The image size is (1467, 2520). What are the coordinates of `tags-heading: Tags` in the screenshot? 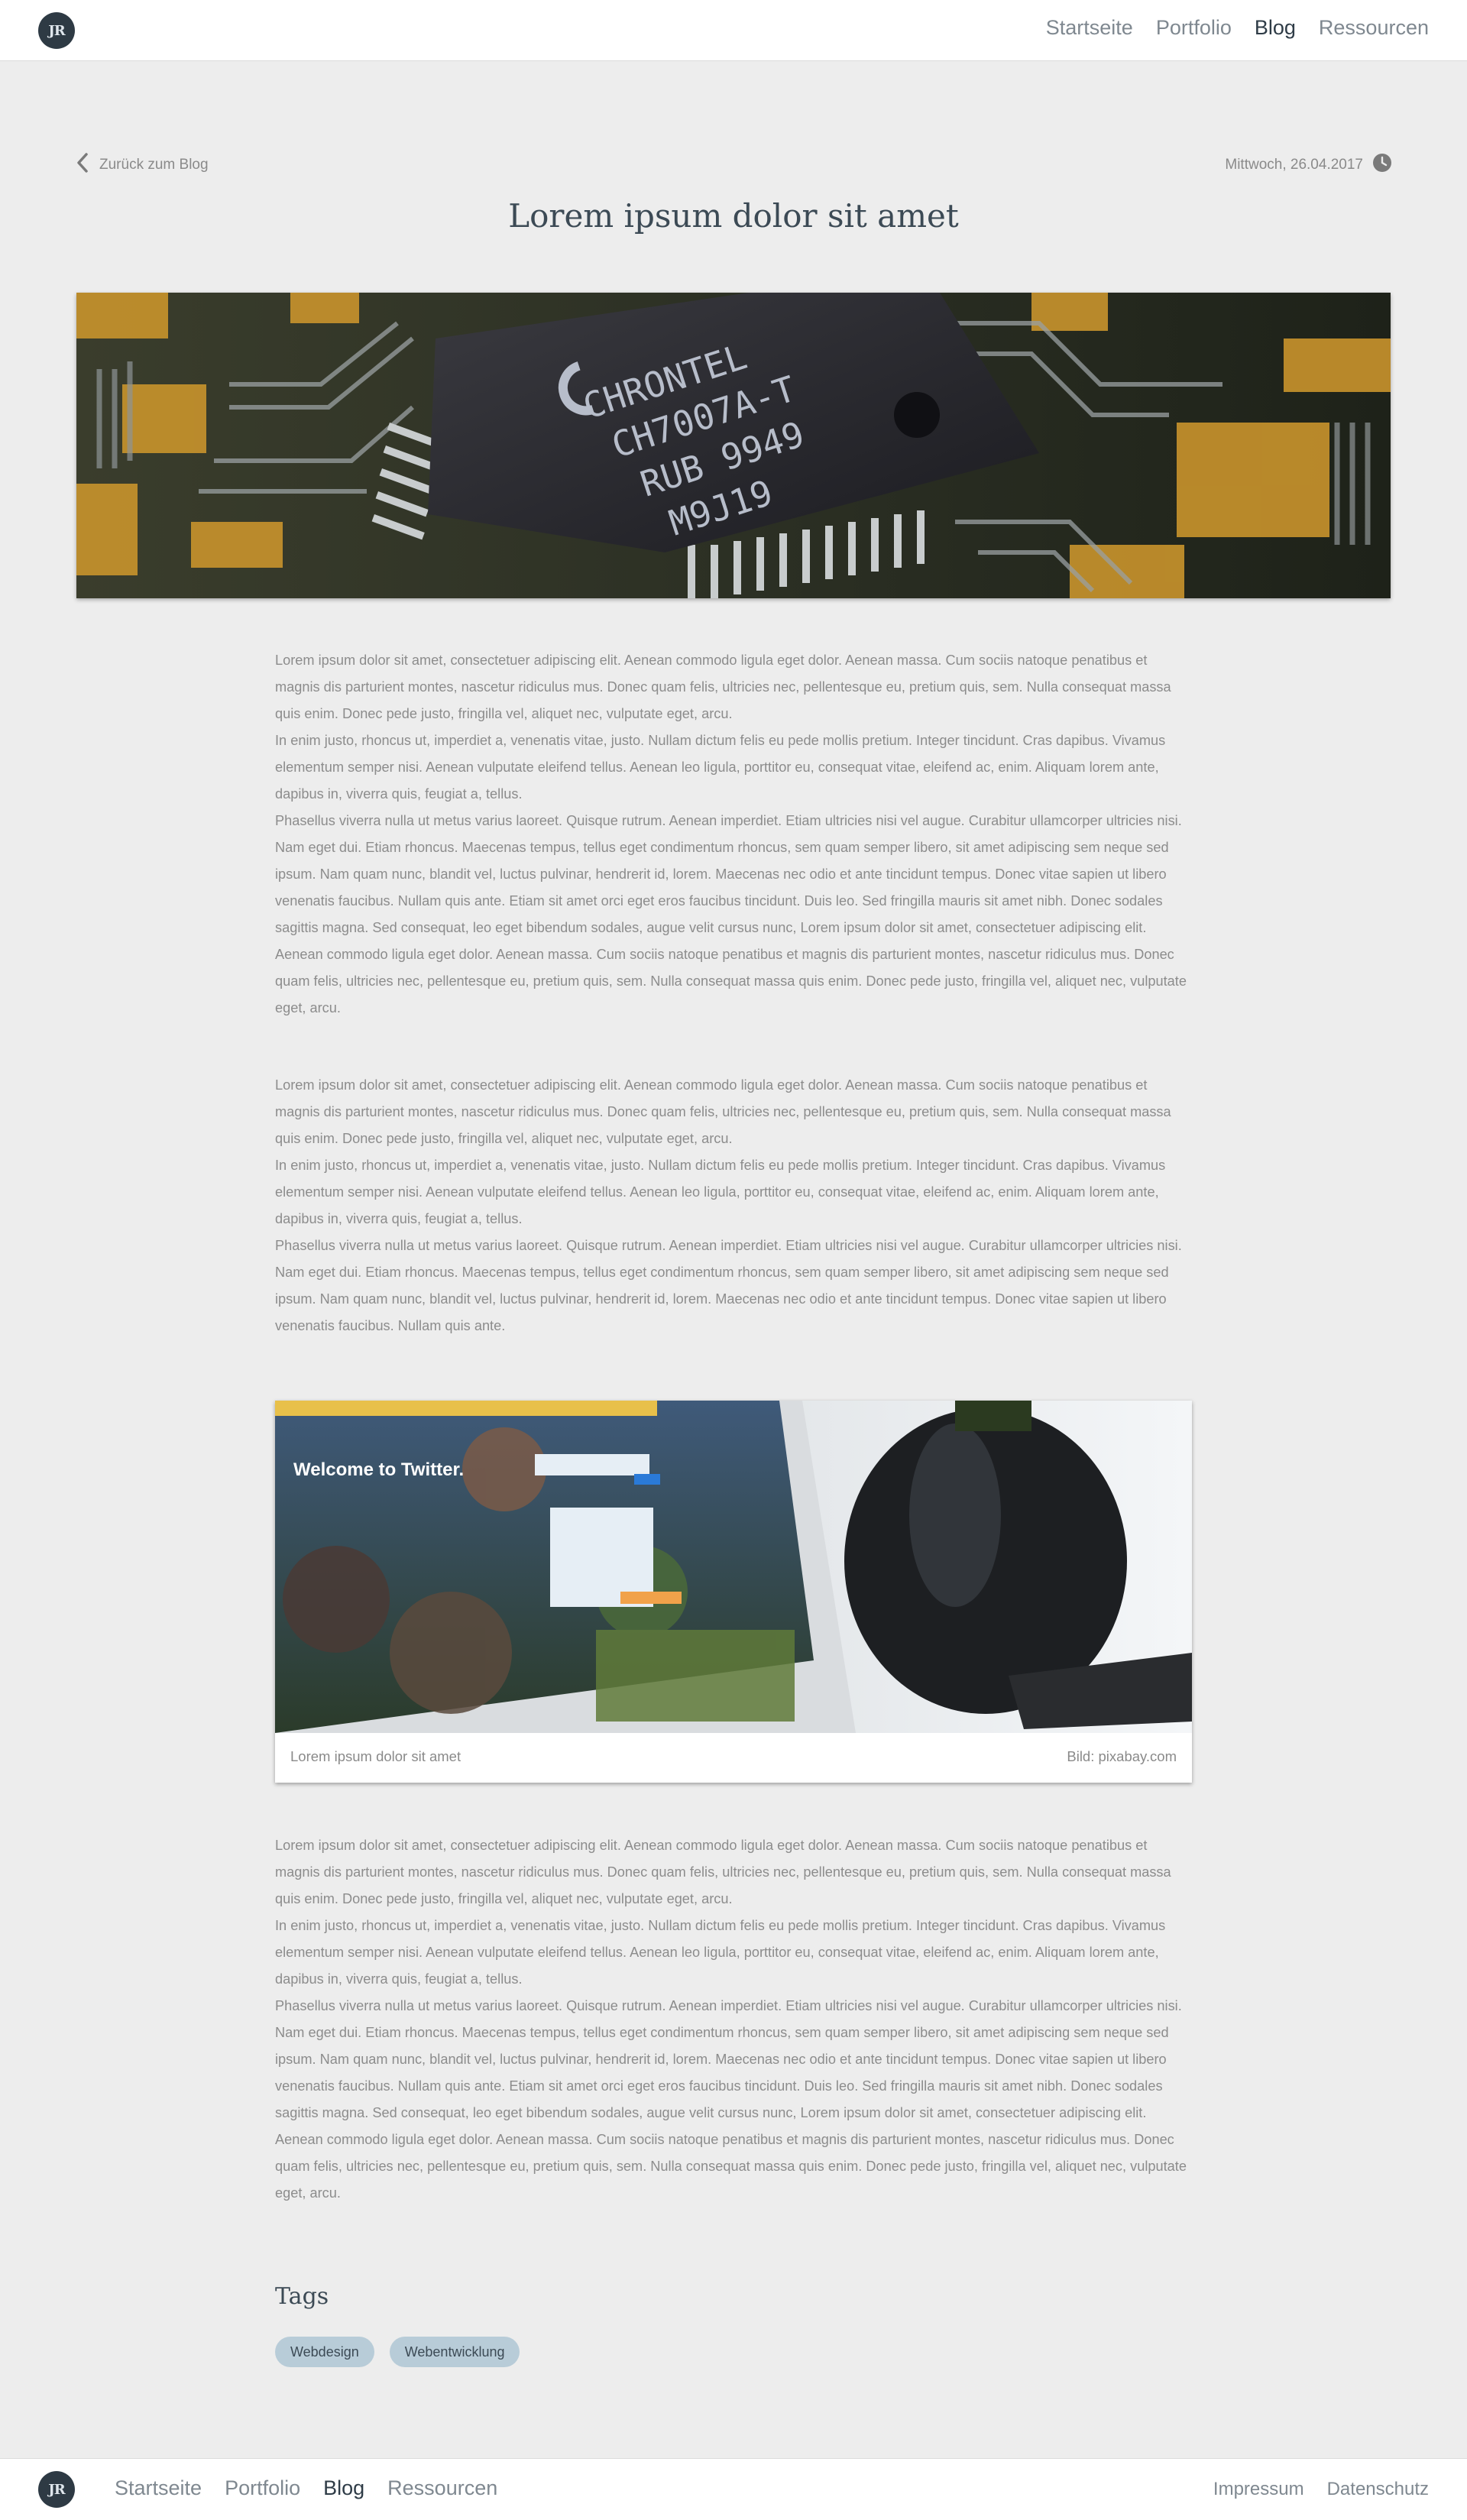 It's located at (302, 2296).